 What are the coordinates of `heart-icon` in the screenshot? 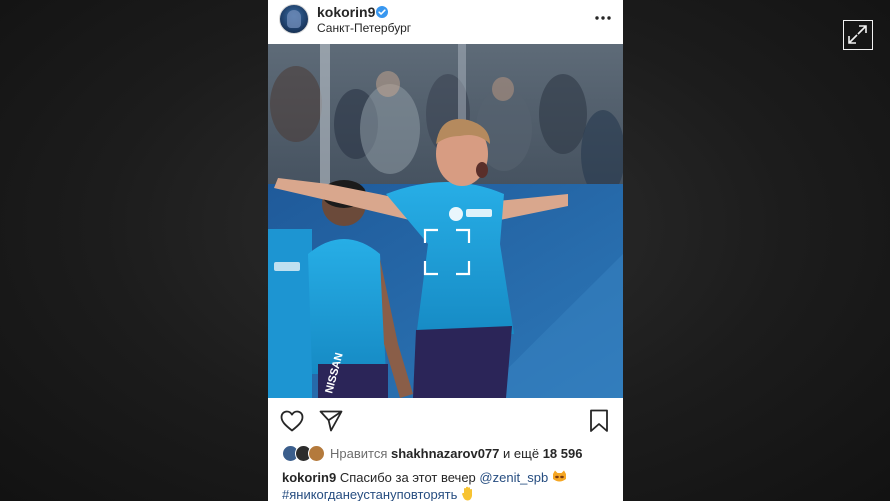 It's located at (292, 421).